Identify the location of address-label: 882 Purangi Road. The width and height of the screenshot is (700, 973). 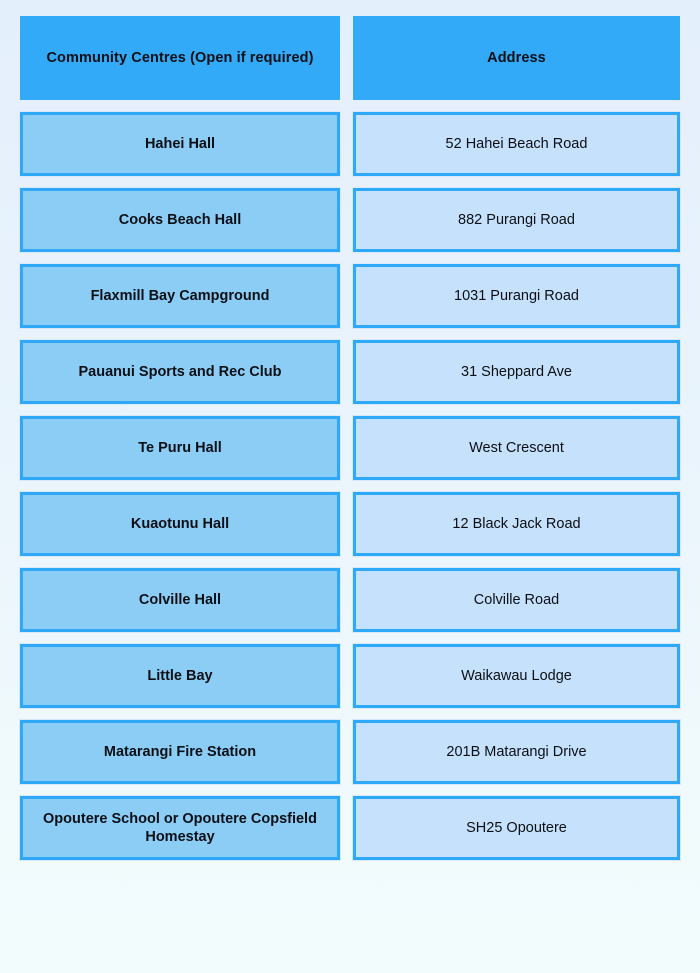
(516, 219).